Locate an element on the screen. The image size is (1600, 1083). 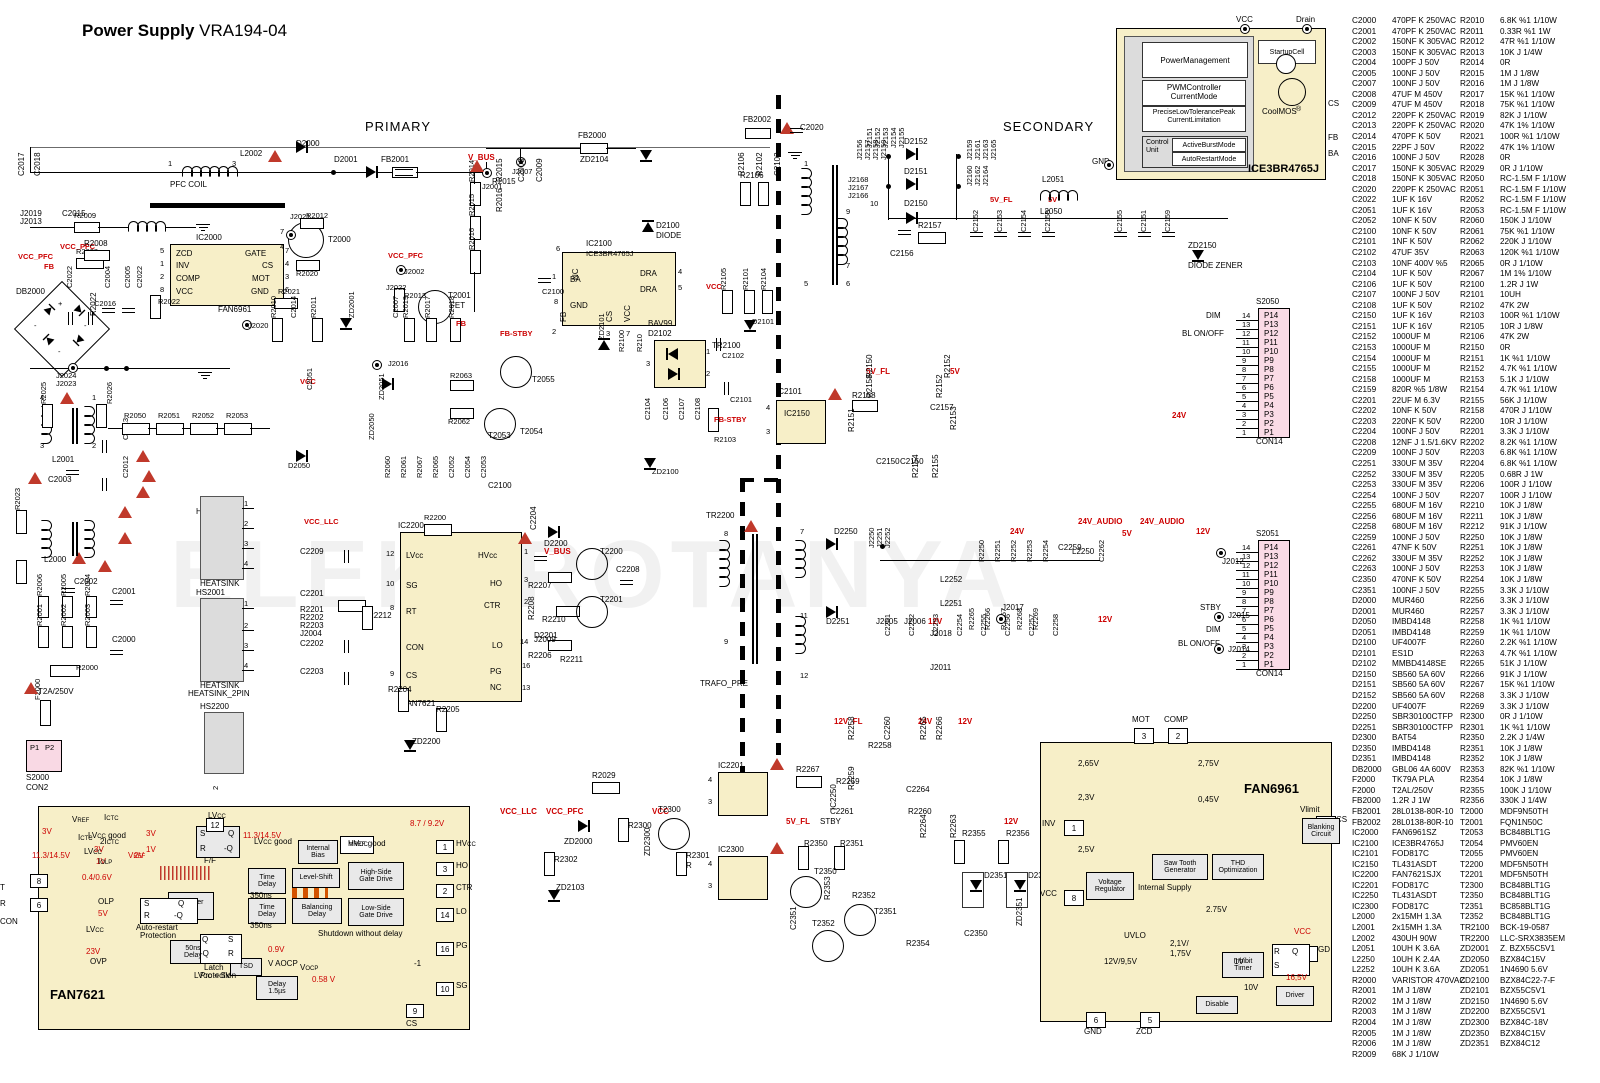
connector-pin-number: 1 is located at coordinates (1244, 664).